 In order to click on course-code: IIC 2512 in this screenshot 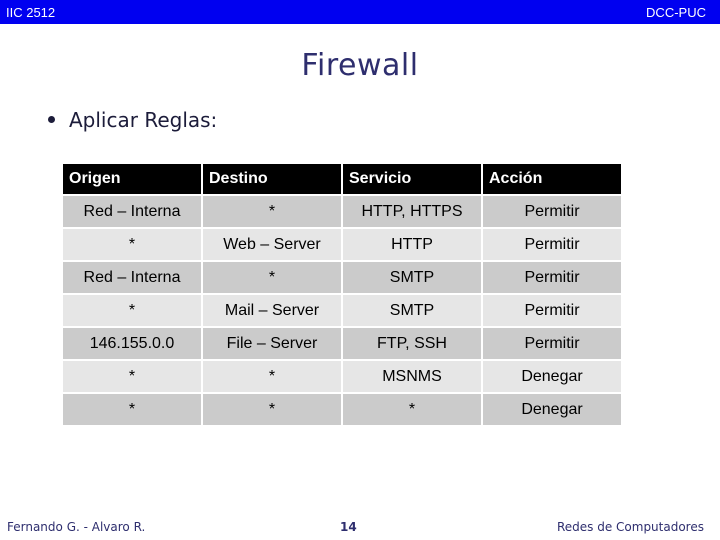, I will do `click(31, 12)`.